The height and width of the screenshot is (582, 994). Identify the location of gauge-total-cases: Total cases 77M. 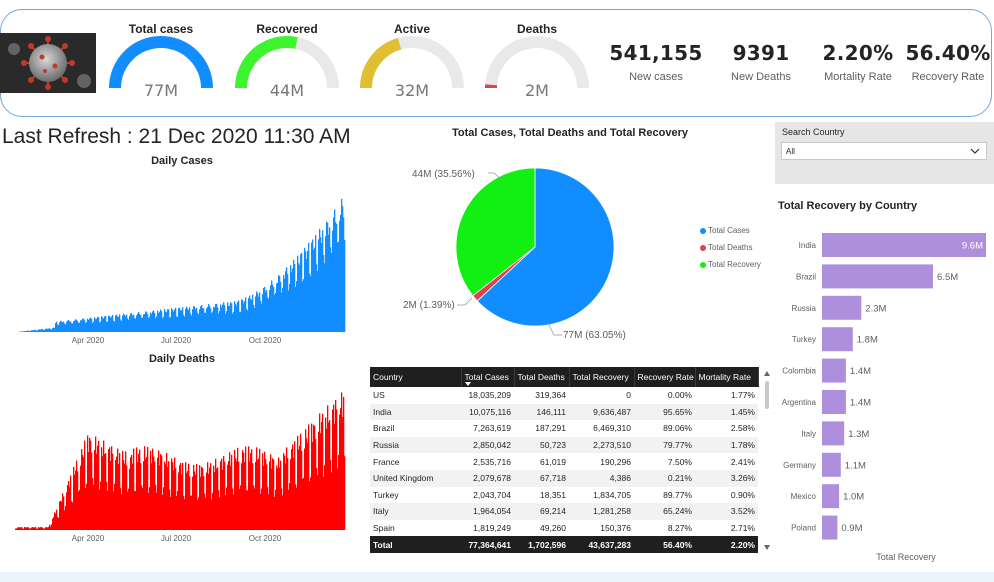
(161, 64).